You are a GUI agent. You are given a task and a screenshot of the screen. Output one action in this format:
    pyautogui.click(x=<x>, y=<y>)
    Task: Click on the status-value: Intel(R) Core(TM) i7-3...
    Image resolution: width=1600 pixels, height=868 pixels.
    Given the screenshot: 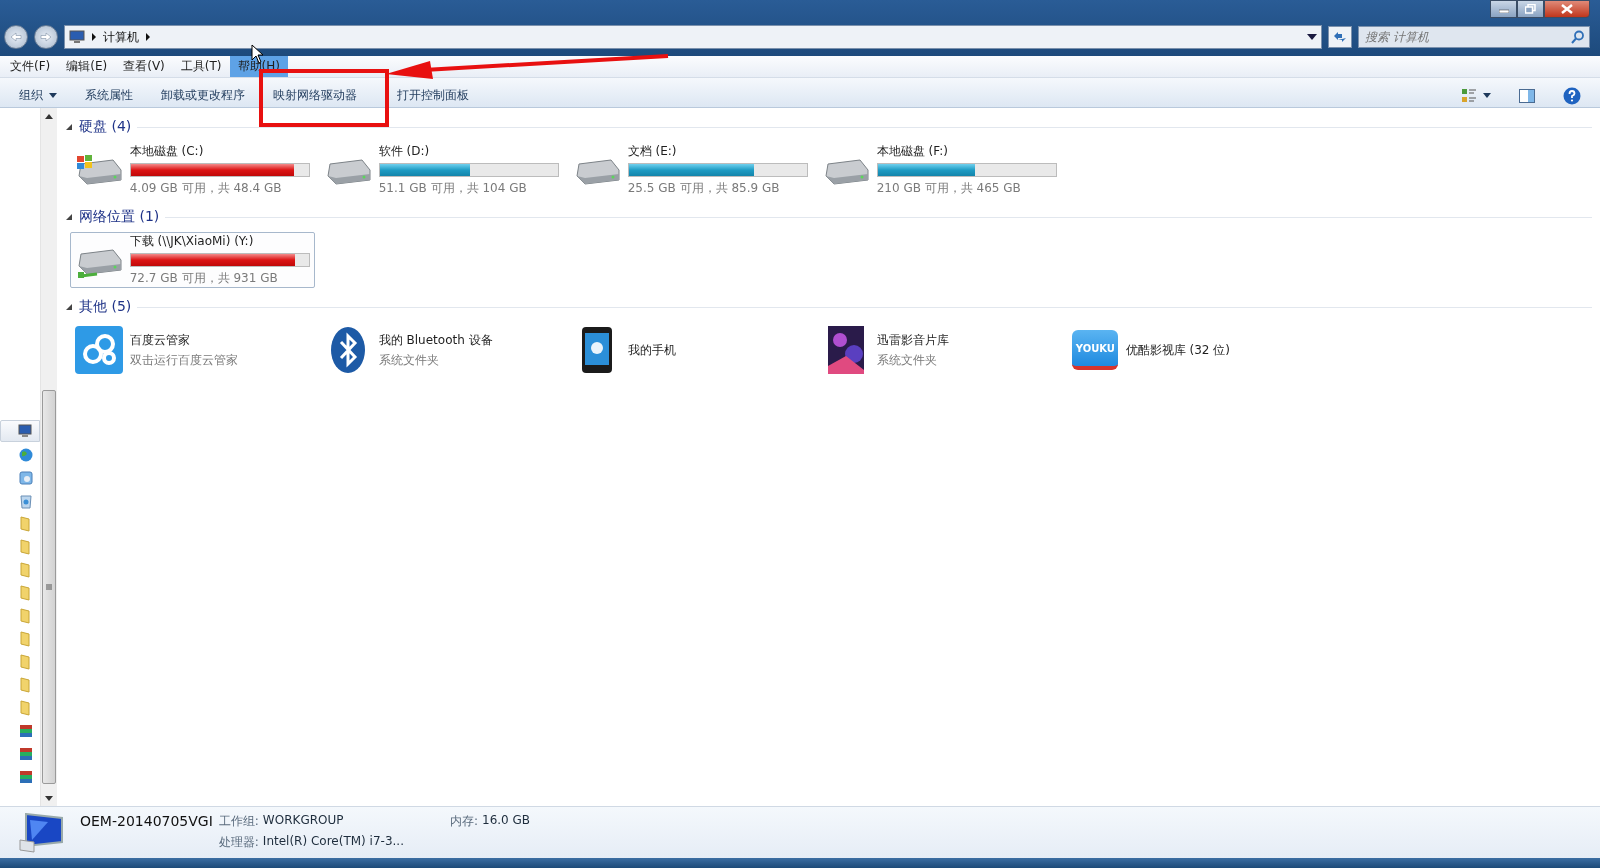 What is the action you would take?
    pyautogui.click(x=333, y=842)
    